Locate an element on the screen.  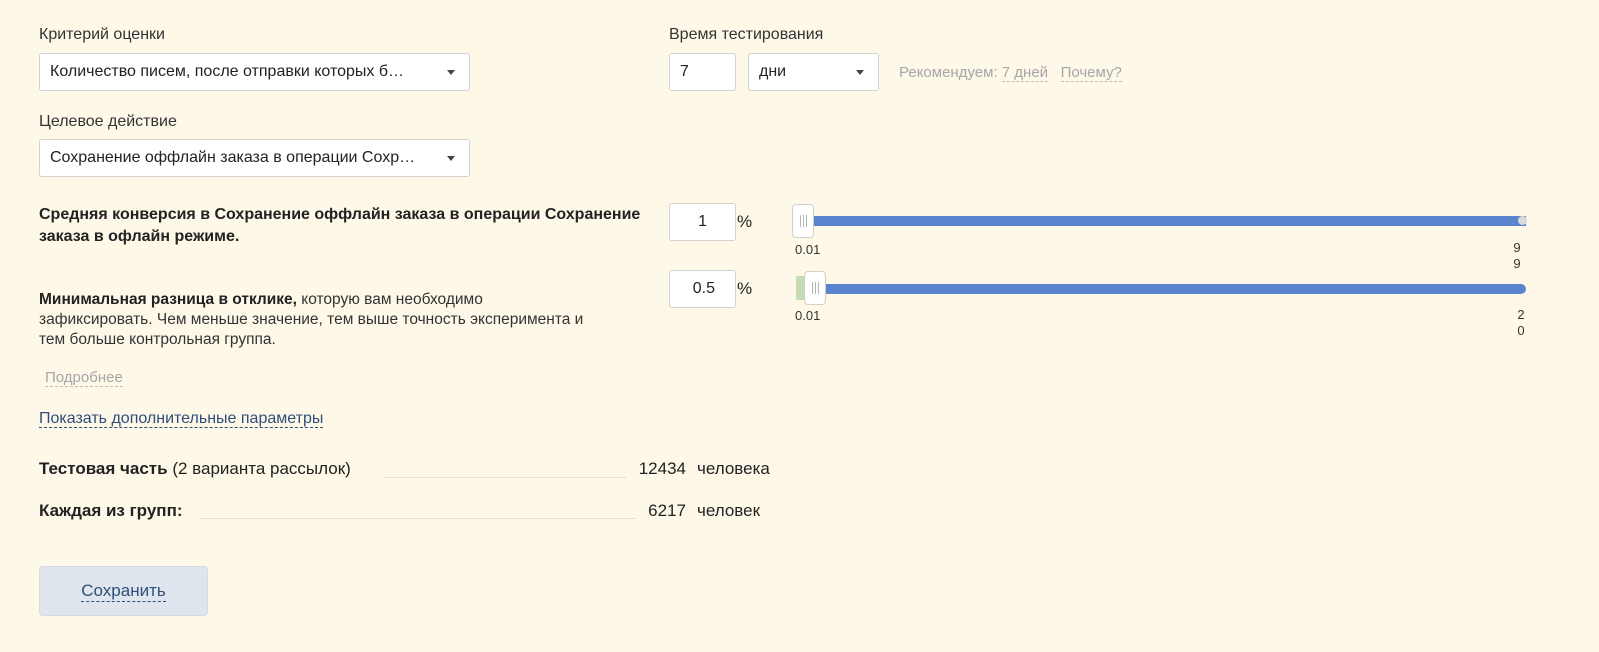
save-button: Сохранить is located at coordinates (123, 591).